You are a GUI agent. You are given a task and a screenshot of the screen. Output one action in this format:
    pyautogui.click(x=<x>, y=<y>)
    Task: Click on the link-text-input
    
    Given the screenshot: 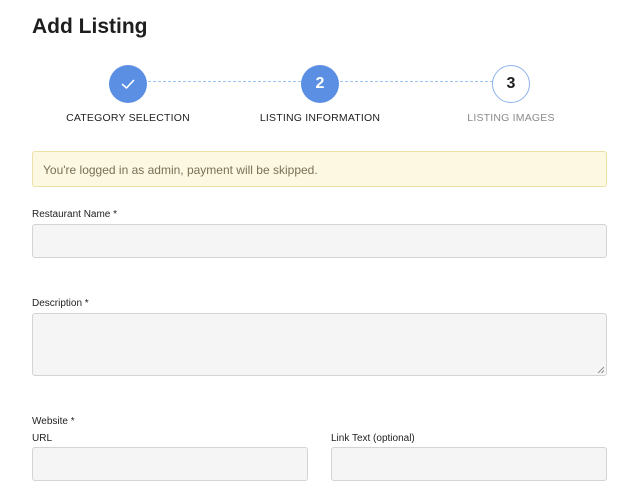 What is the action you would take?
    pyautogui.click(x=469, y=464)
    